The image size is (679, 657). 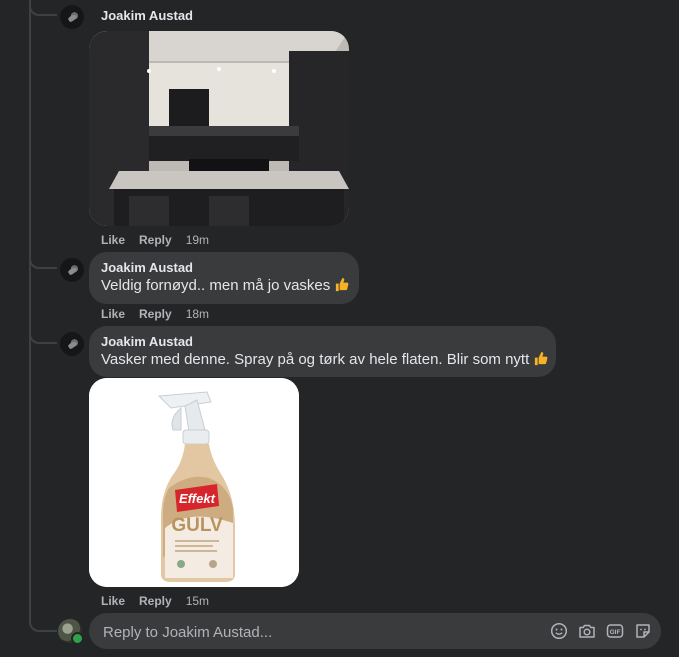 I want to click on kitchen-photo, so click(x=219, y=128).